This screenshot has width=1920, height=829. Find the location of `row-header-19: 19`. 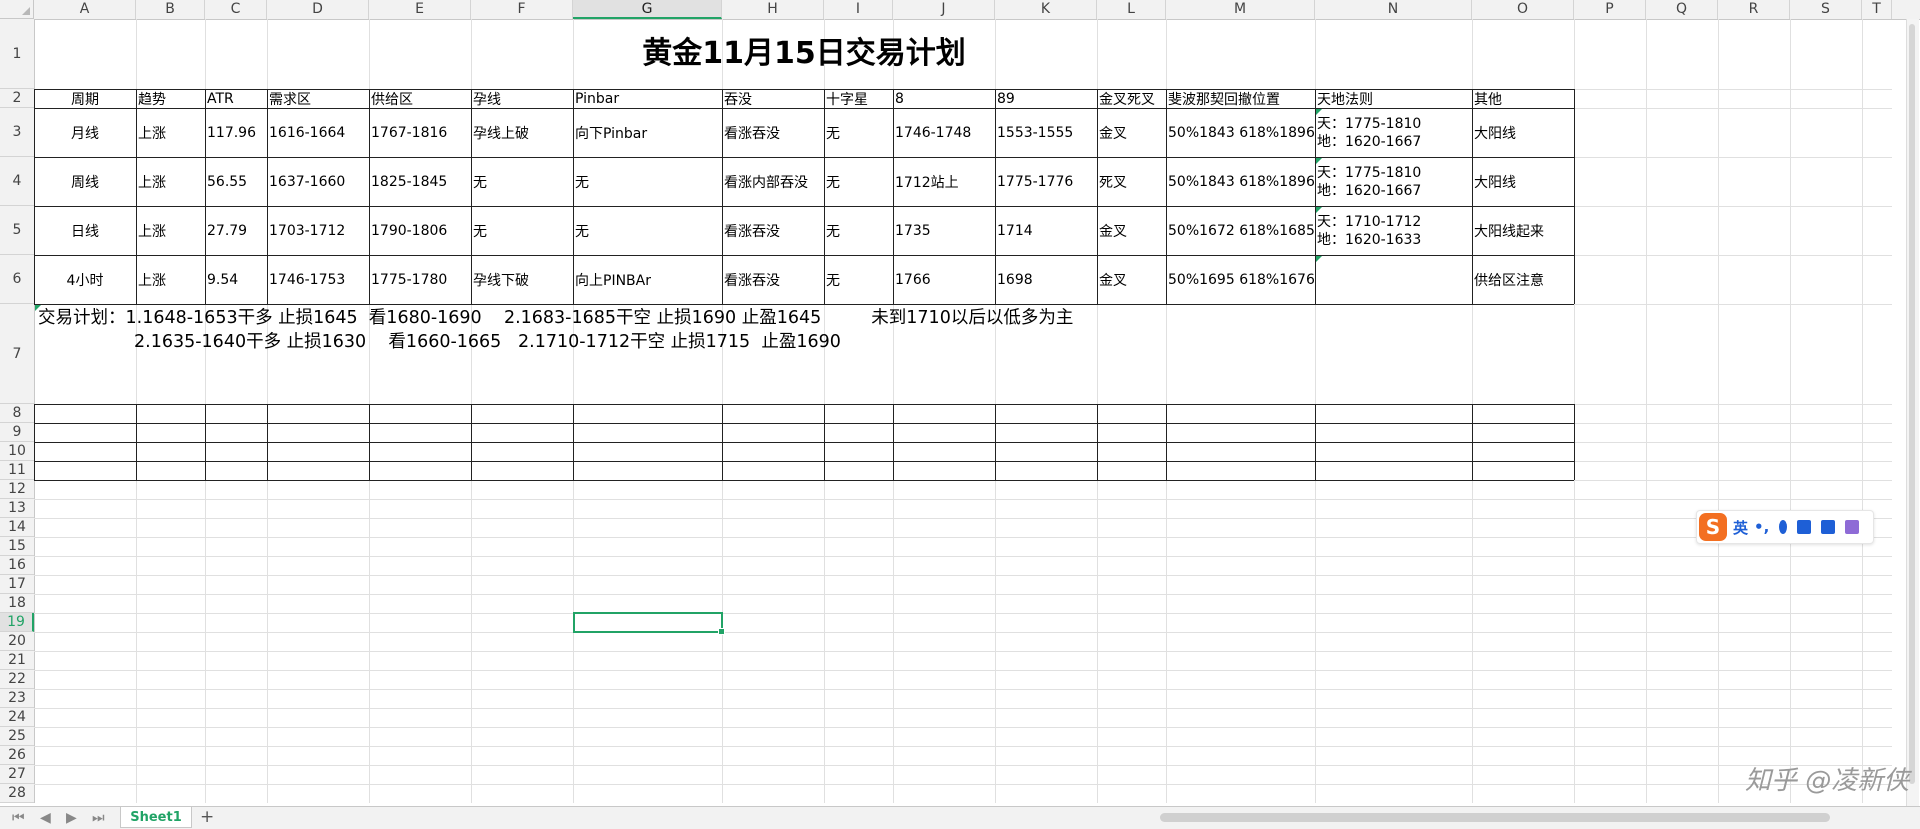

row-header-19: 19 is located at coordinates (17, 622).